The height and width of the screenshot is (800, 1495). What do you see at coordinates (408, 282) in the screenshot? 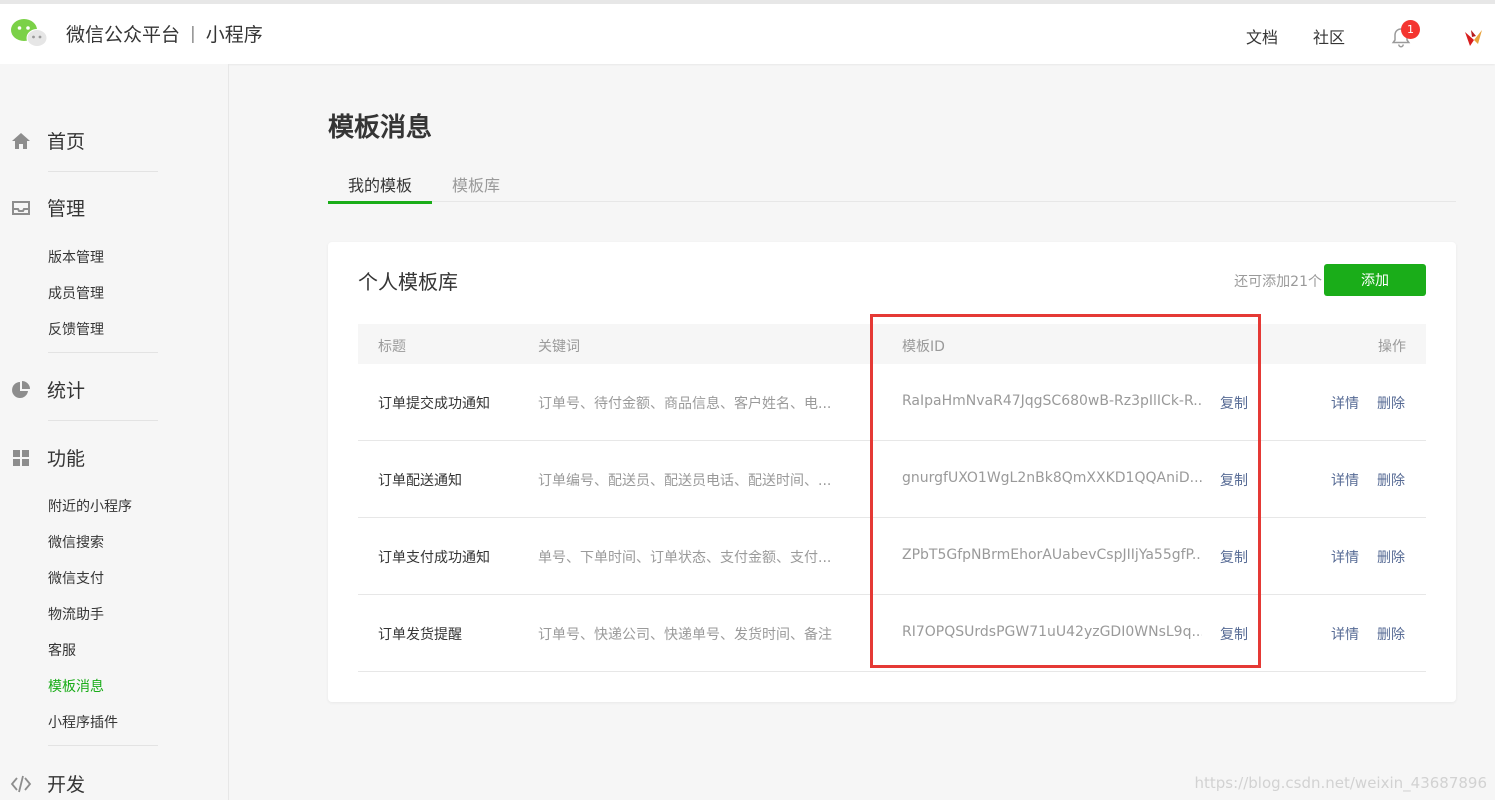
I see `panel-title: 个人模板库` at bounding box center [408, 282].